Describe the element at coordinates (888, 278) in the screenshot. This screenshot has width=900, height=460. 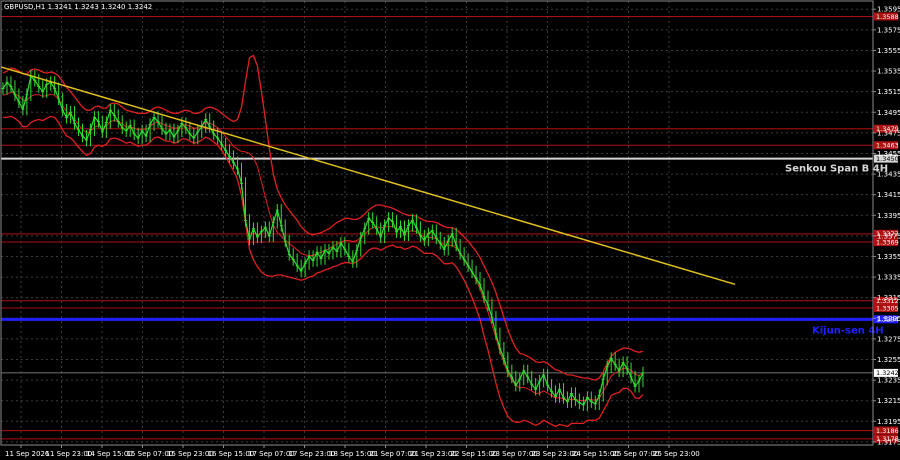
I see `y-tick-label: 1.3335` at that location.